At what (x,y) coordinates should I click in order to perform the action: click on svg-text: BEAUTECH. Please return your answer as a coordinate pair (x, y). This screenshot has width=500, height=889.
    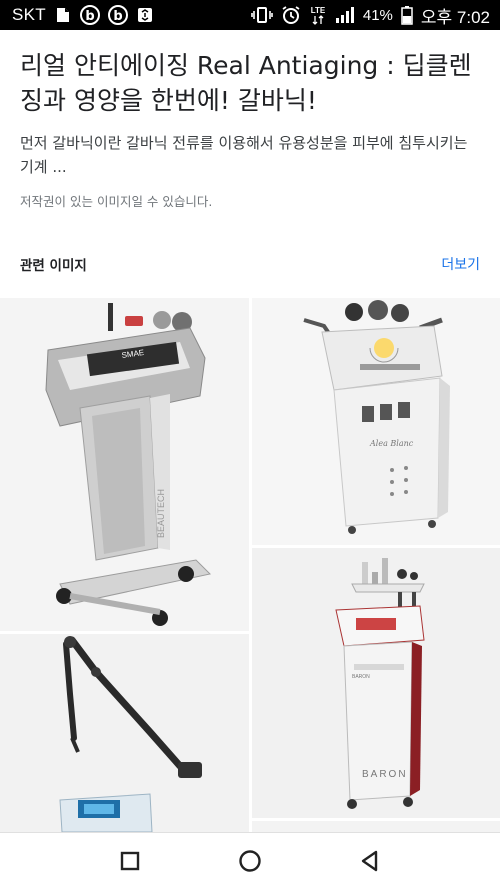
    Looking at the image, I should click on (161, 513).